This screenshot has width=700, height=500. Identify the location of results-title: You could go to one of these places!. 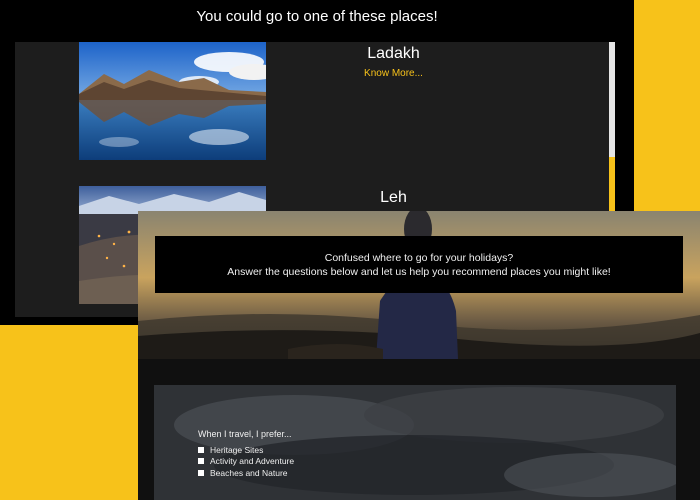
(317, 16).